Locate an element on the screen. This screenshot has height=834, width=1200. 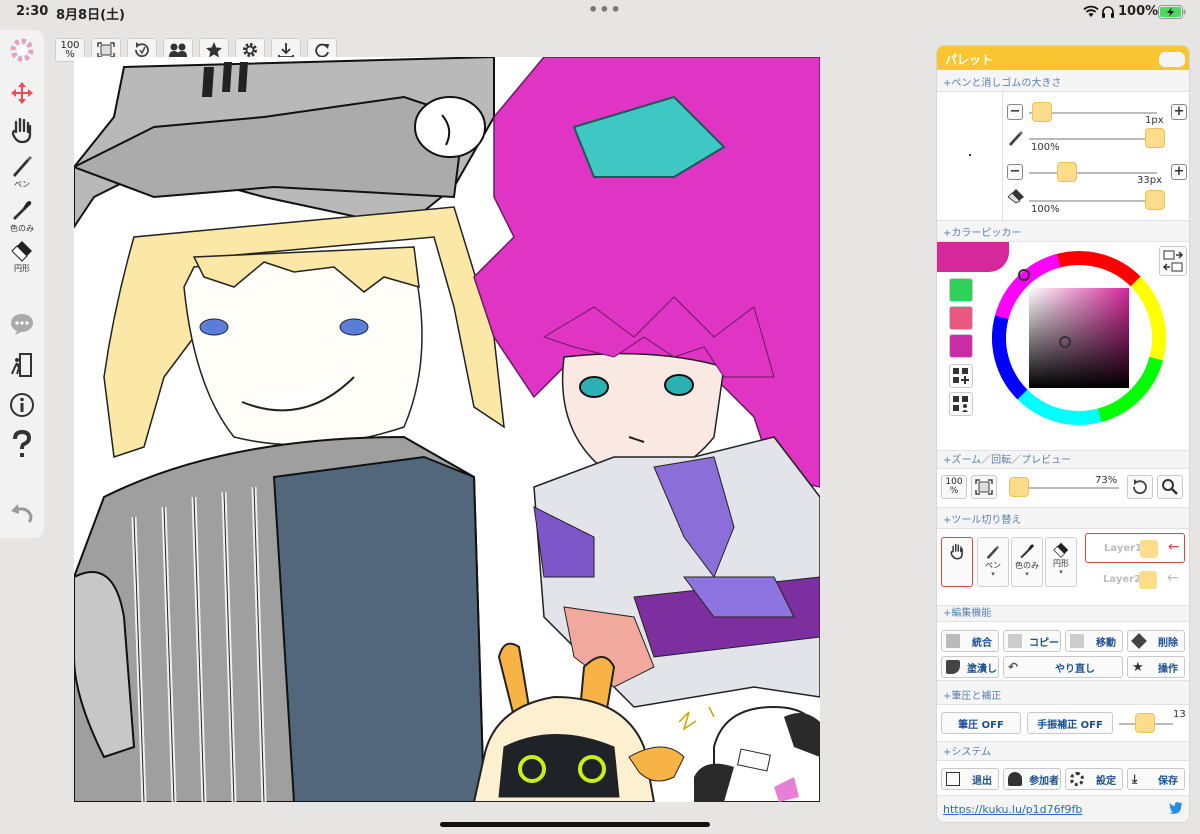
section-edit: +編集機能 is located at coordinates (967, 611).